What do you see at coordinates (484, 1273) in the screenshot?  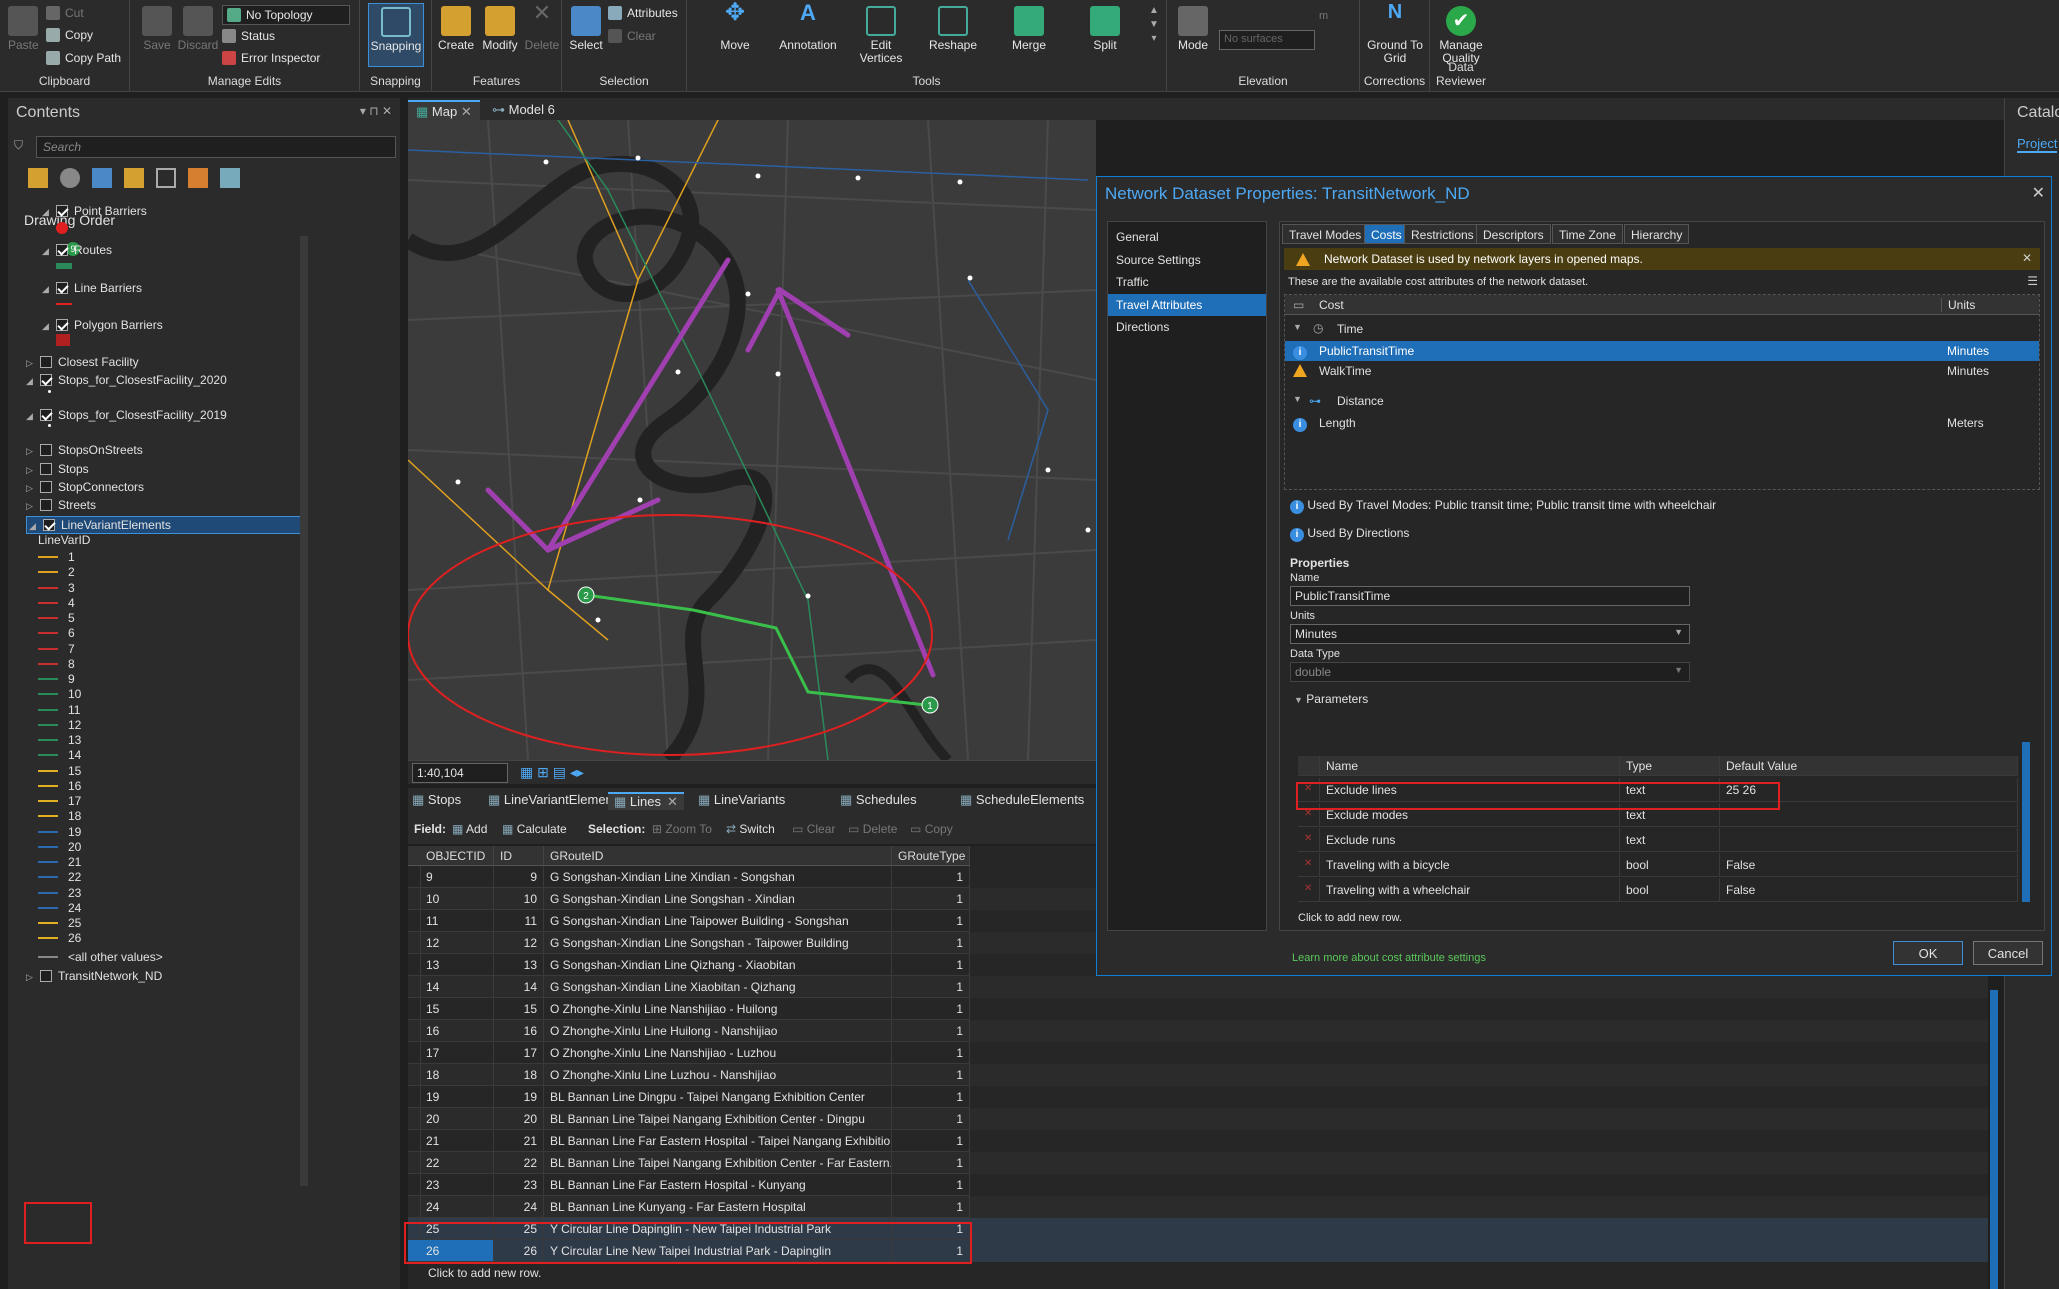 I see `table-add-row: Click to add new row.` at bounding box center [484, 1273].